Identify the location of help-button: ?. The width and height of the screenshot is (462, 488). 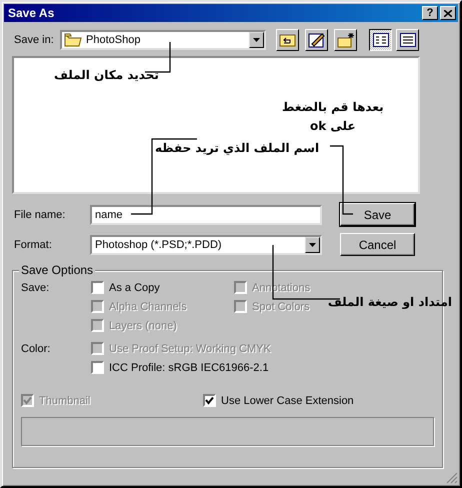
(430, 13).